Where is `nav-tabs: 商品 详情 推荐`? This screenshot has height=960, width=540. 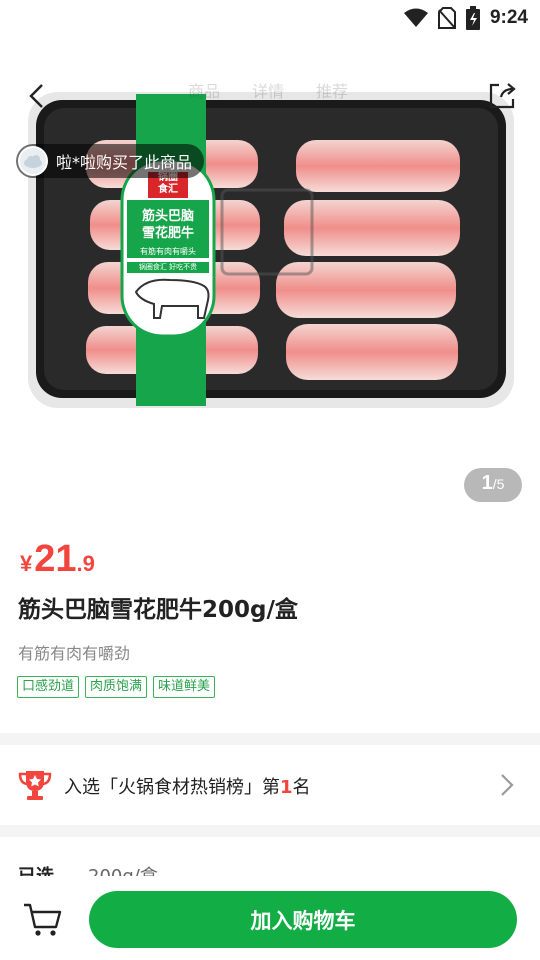 nav-tabs: 商品 详情 推荐 is located at coordinates (268, 90).